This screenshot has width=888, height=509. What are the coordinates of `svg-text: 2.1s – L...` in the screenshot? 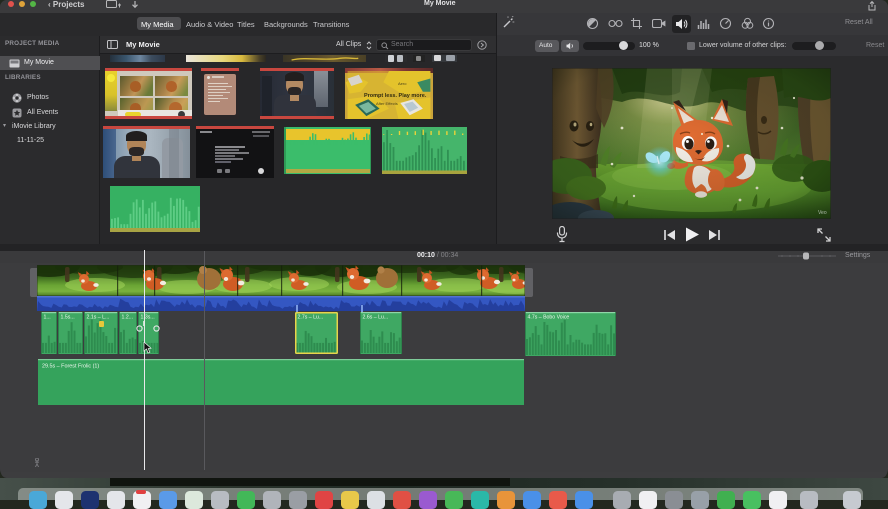 It's located at (97, 318).